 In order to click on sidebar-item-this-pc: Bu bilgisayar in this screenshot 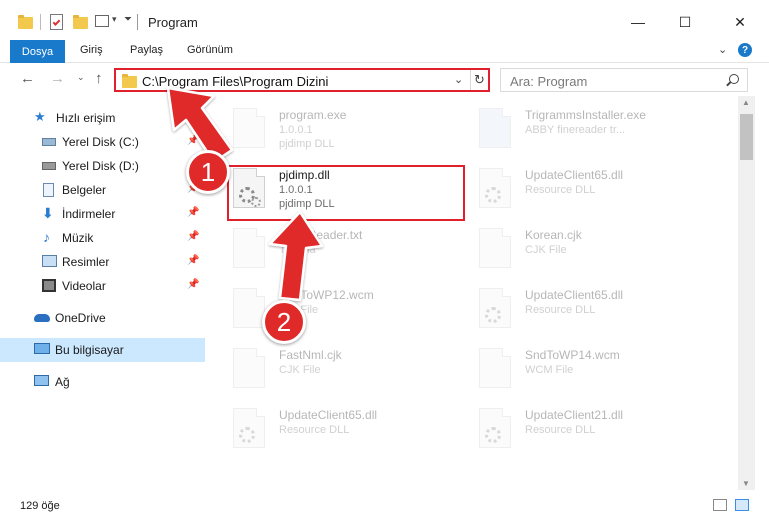, I will do `click(102, 350)`.